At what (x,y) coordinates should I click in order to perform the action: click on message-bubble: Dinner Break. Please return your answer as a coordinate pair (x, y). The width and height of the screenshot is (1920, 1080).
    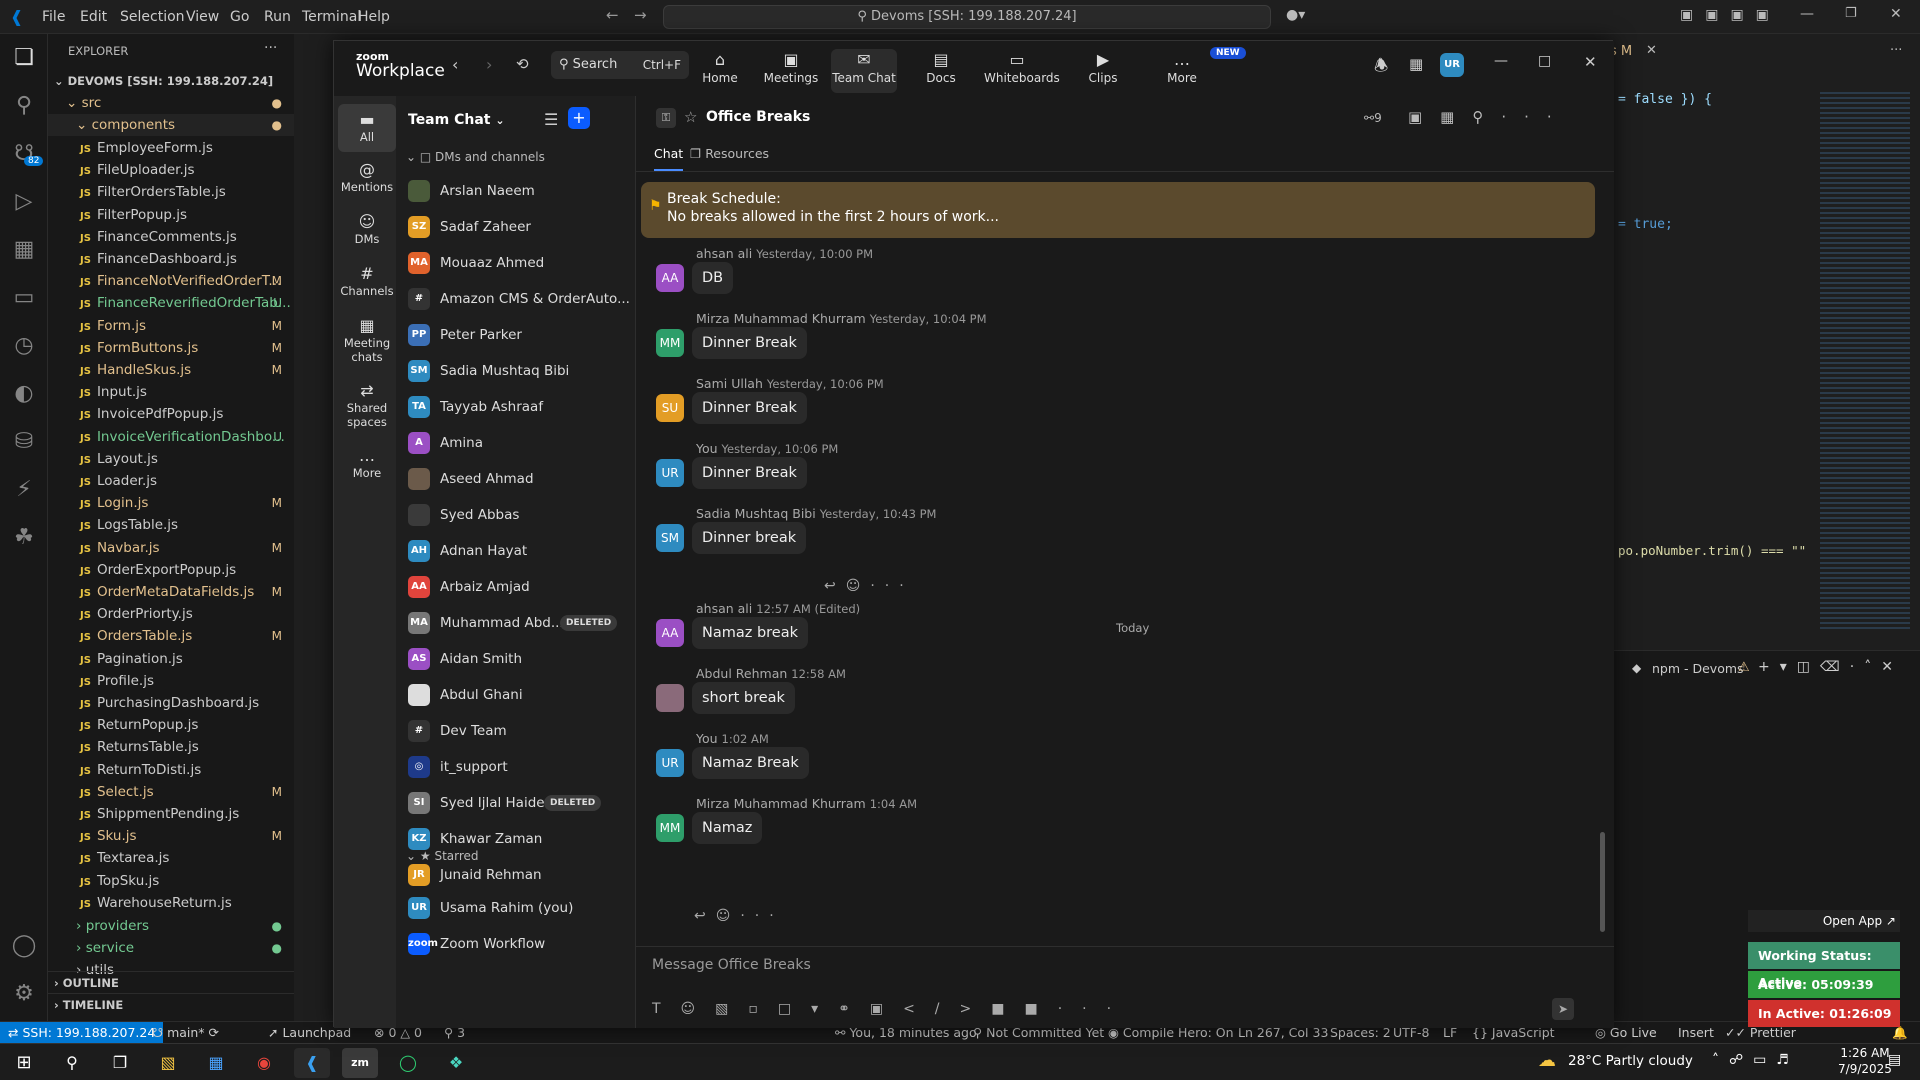
    Looking at the image, I should click on (749, 343).